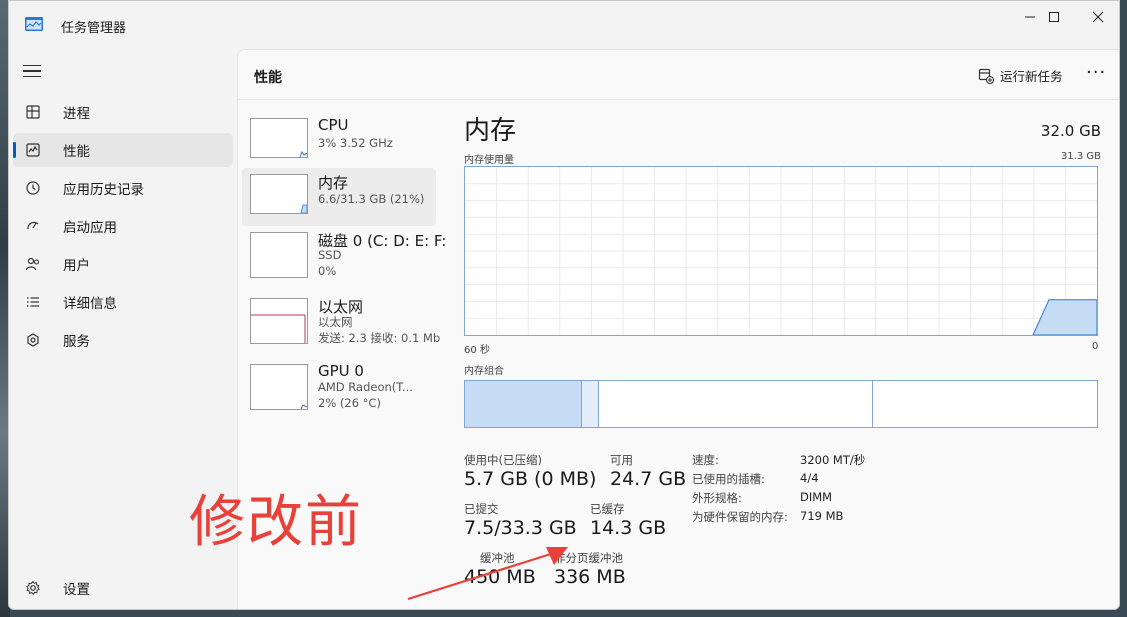 The image size is (1127, 617). I want to click on memory-composition-bar, so click(781, 404).